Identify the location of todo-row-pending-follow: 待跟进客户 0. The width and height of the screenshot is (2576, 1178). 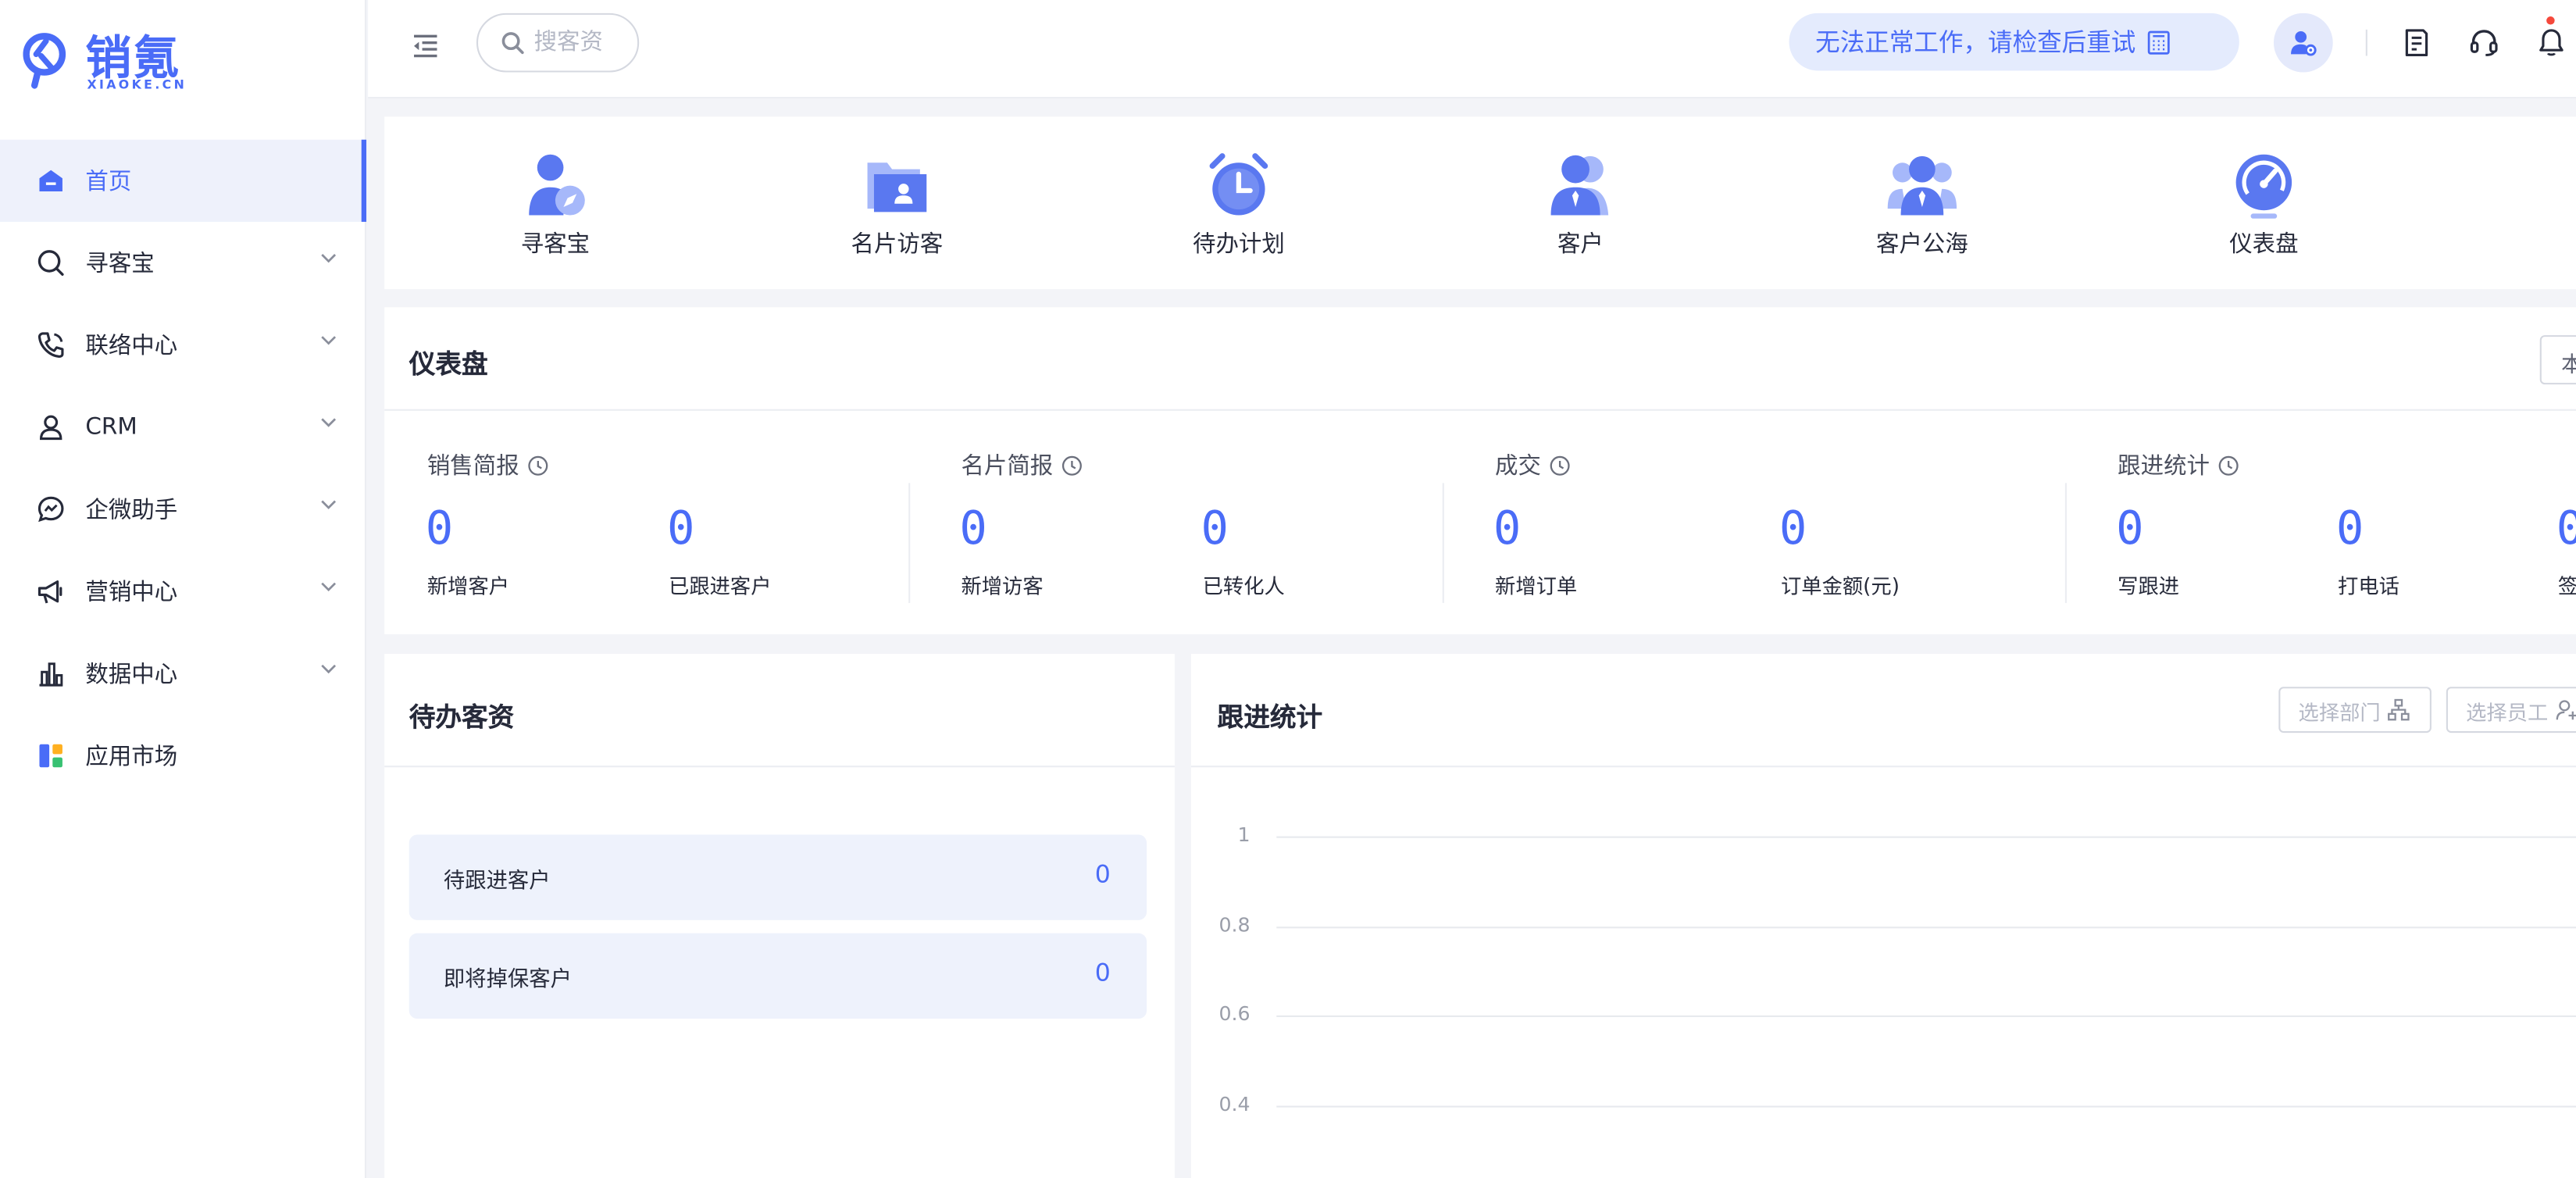
(778, 877).